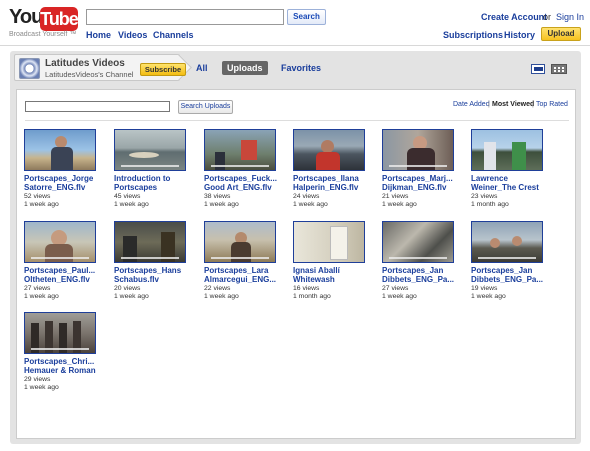 The image size is (590, 451). I want to click on divider, so click(297, 120).